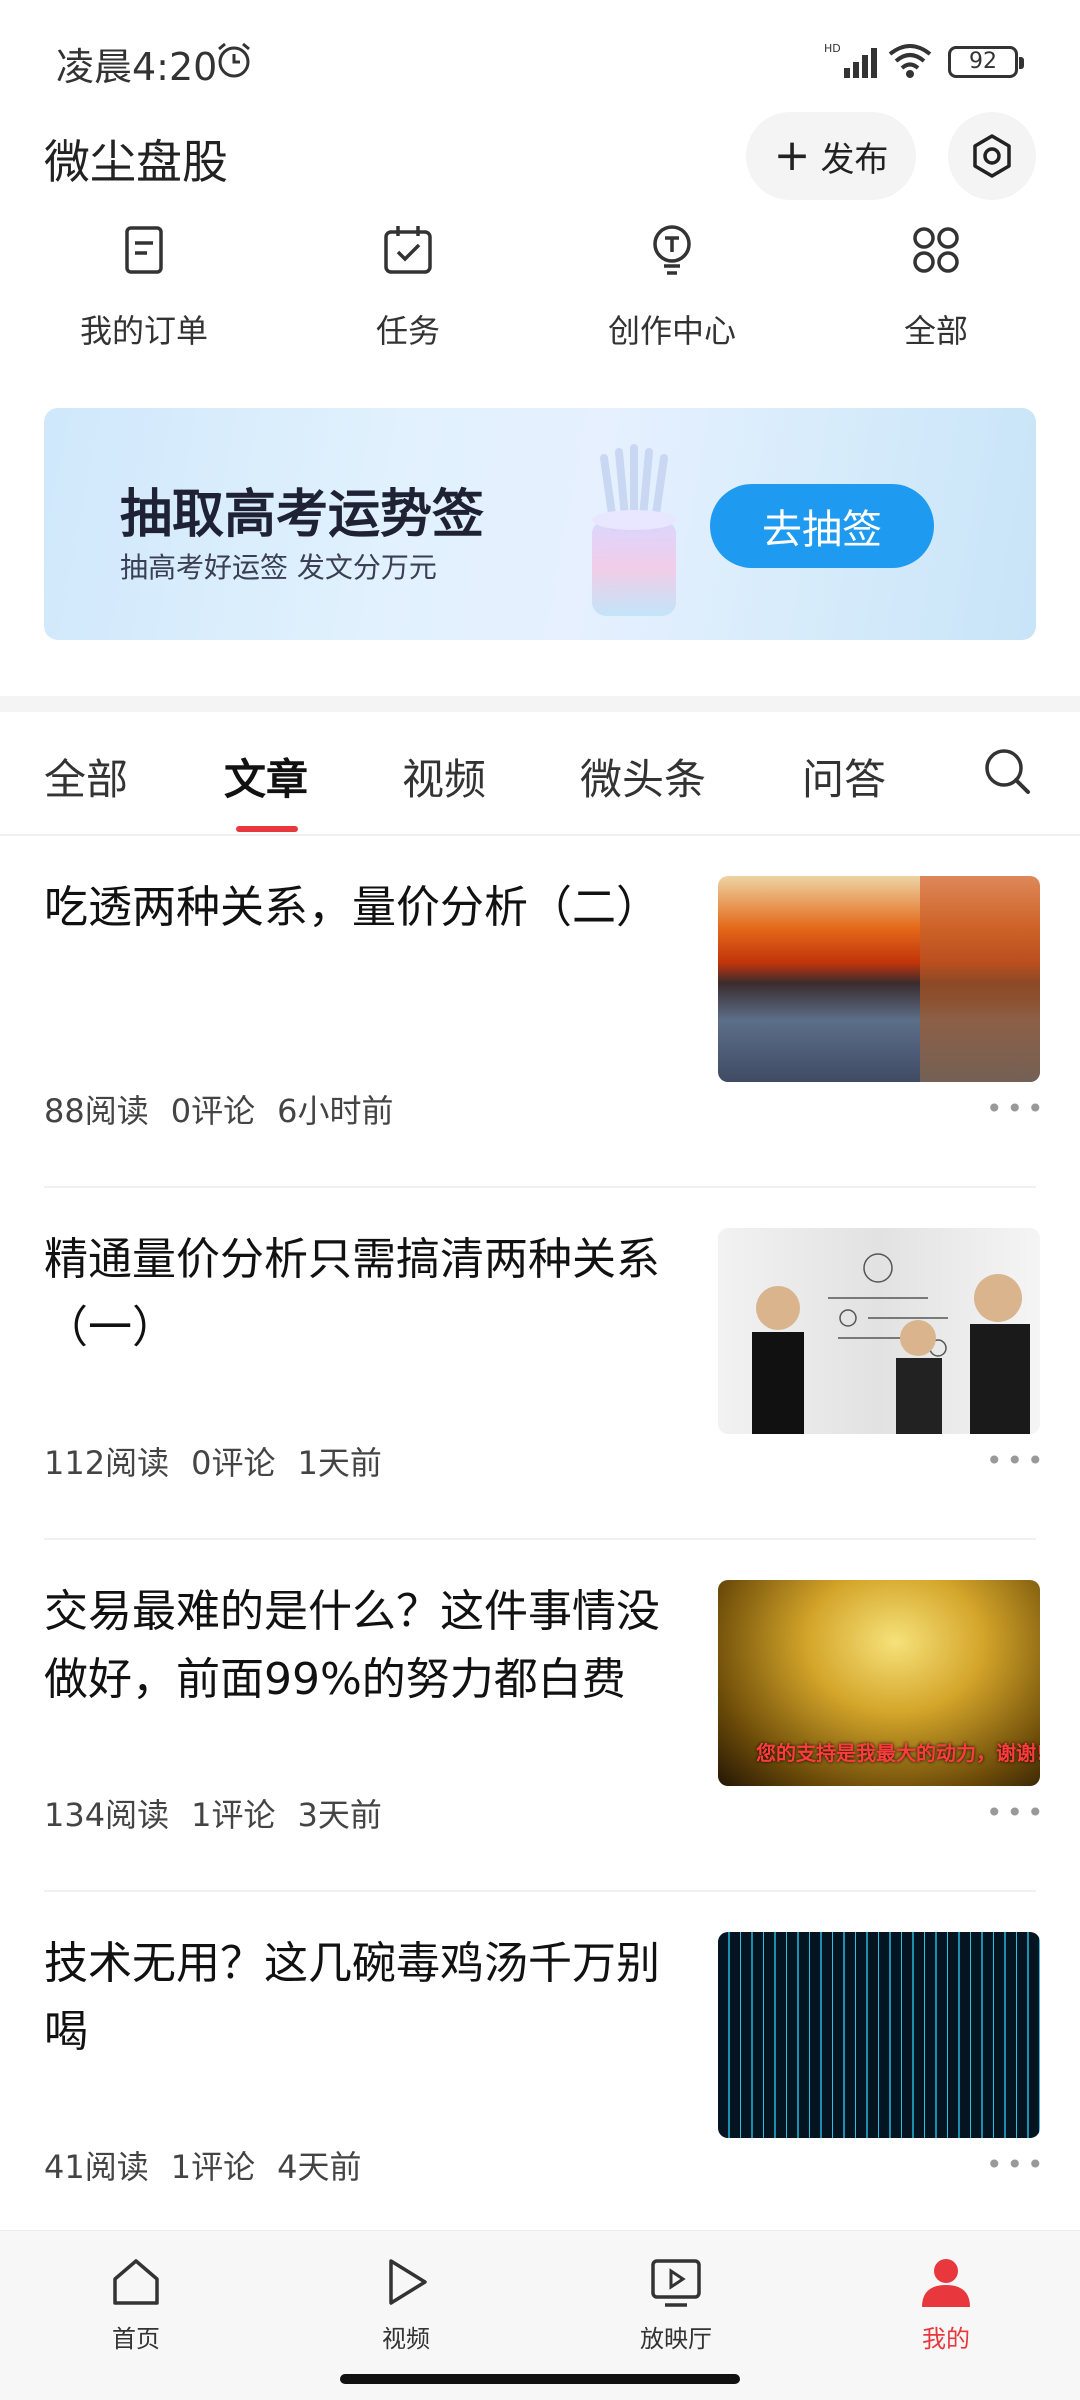  I want to click on business-people-image, so click(891, 1343).